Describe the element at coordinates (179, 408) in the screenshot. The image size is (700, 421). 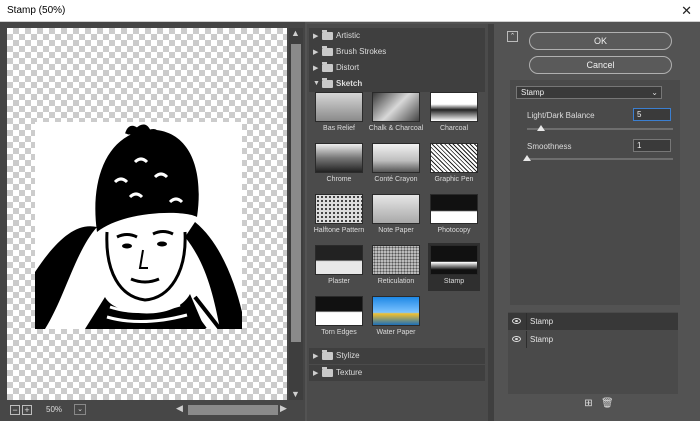
I see `scroll-left-icon: ◀` at that location.